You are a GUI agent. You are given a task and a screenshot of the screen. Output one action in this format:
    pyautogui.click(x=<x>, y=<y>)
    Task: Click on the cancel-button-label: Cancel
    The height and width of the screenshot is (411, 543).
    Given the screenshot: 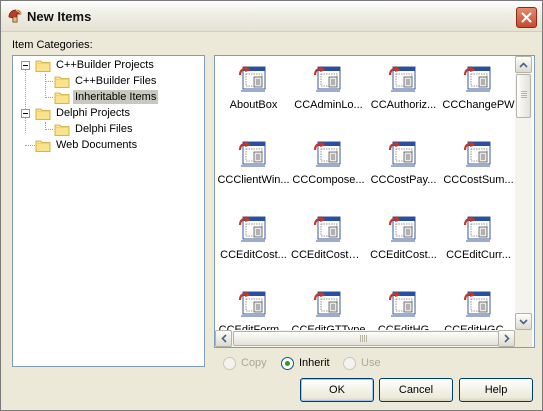 What is the action you would take?
    pyautogui.click(x=416, y=390)
    